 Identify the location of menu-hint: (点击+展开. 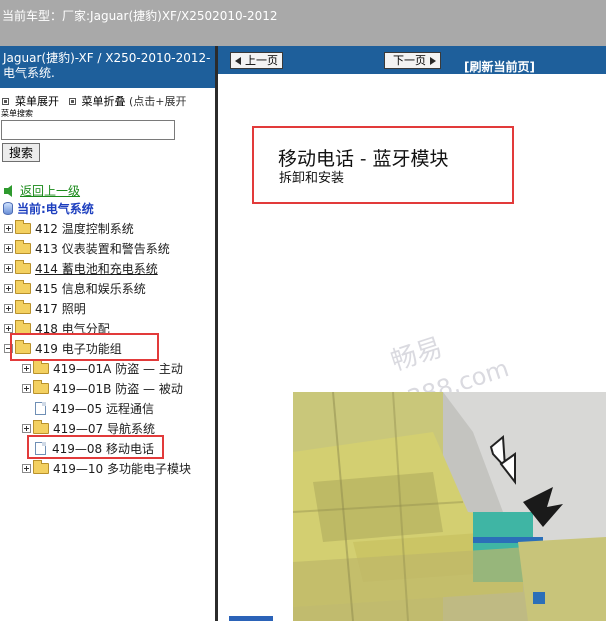
(158, 101).